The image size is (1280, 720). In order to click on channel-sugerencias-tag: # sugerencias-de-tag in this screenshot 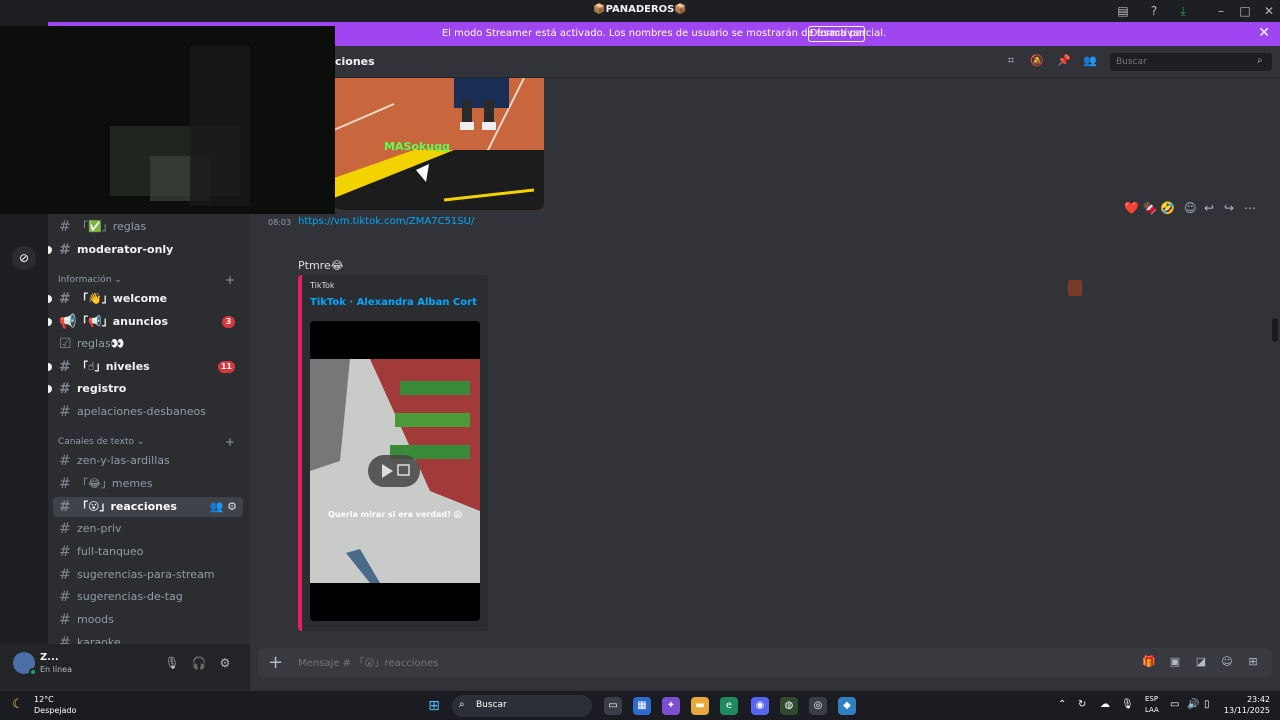, I will do `click(148, 597)`.